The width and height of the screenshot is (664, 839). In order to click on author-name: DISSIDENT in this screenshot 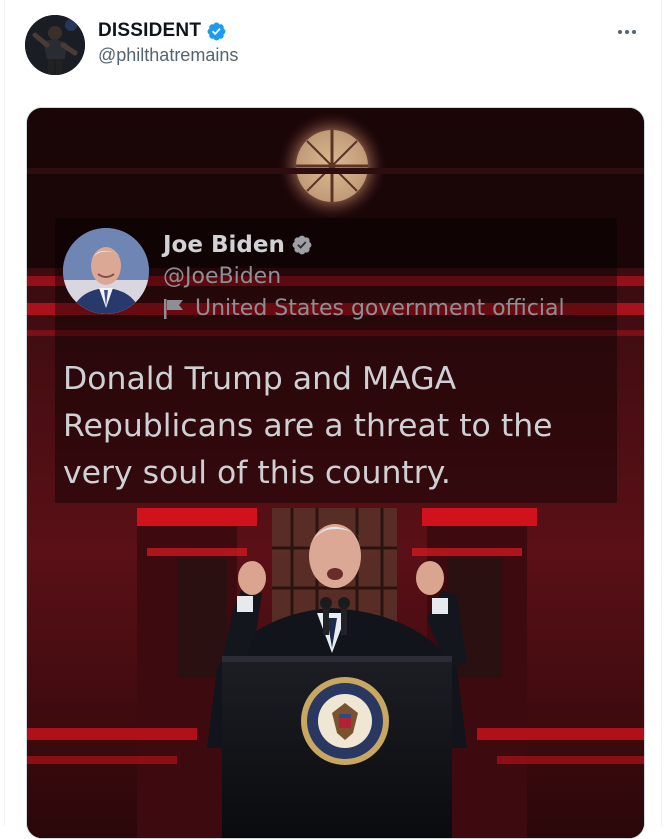, I will do `click(149, 31)`.